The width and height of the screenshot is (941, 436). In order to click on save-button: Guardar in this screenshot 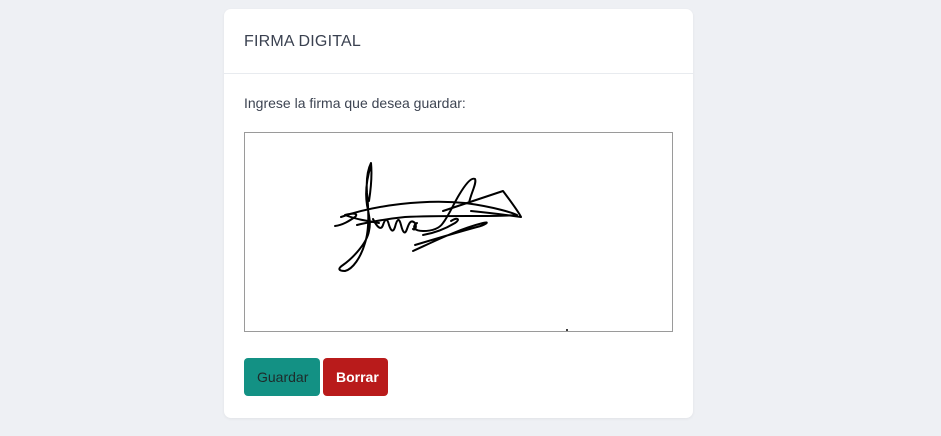, I will do `click(282, 377)`.